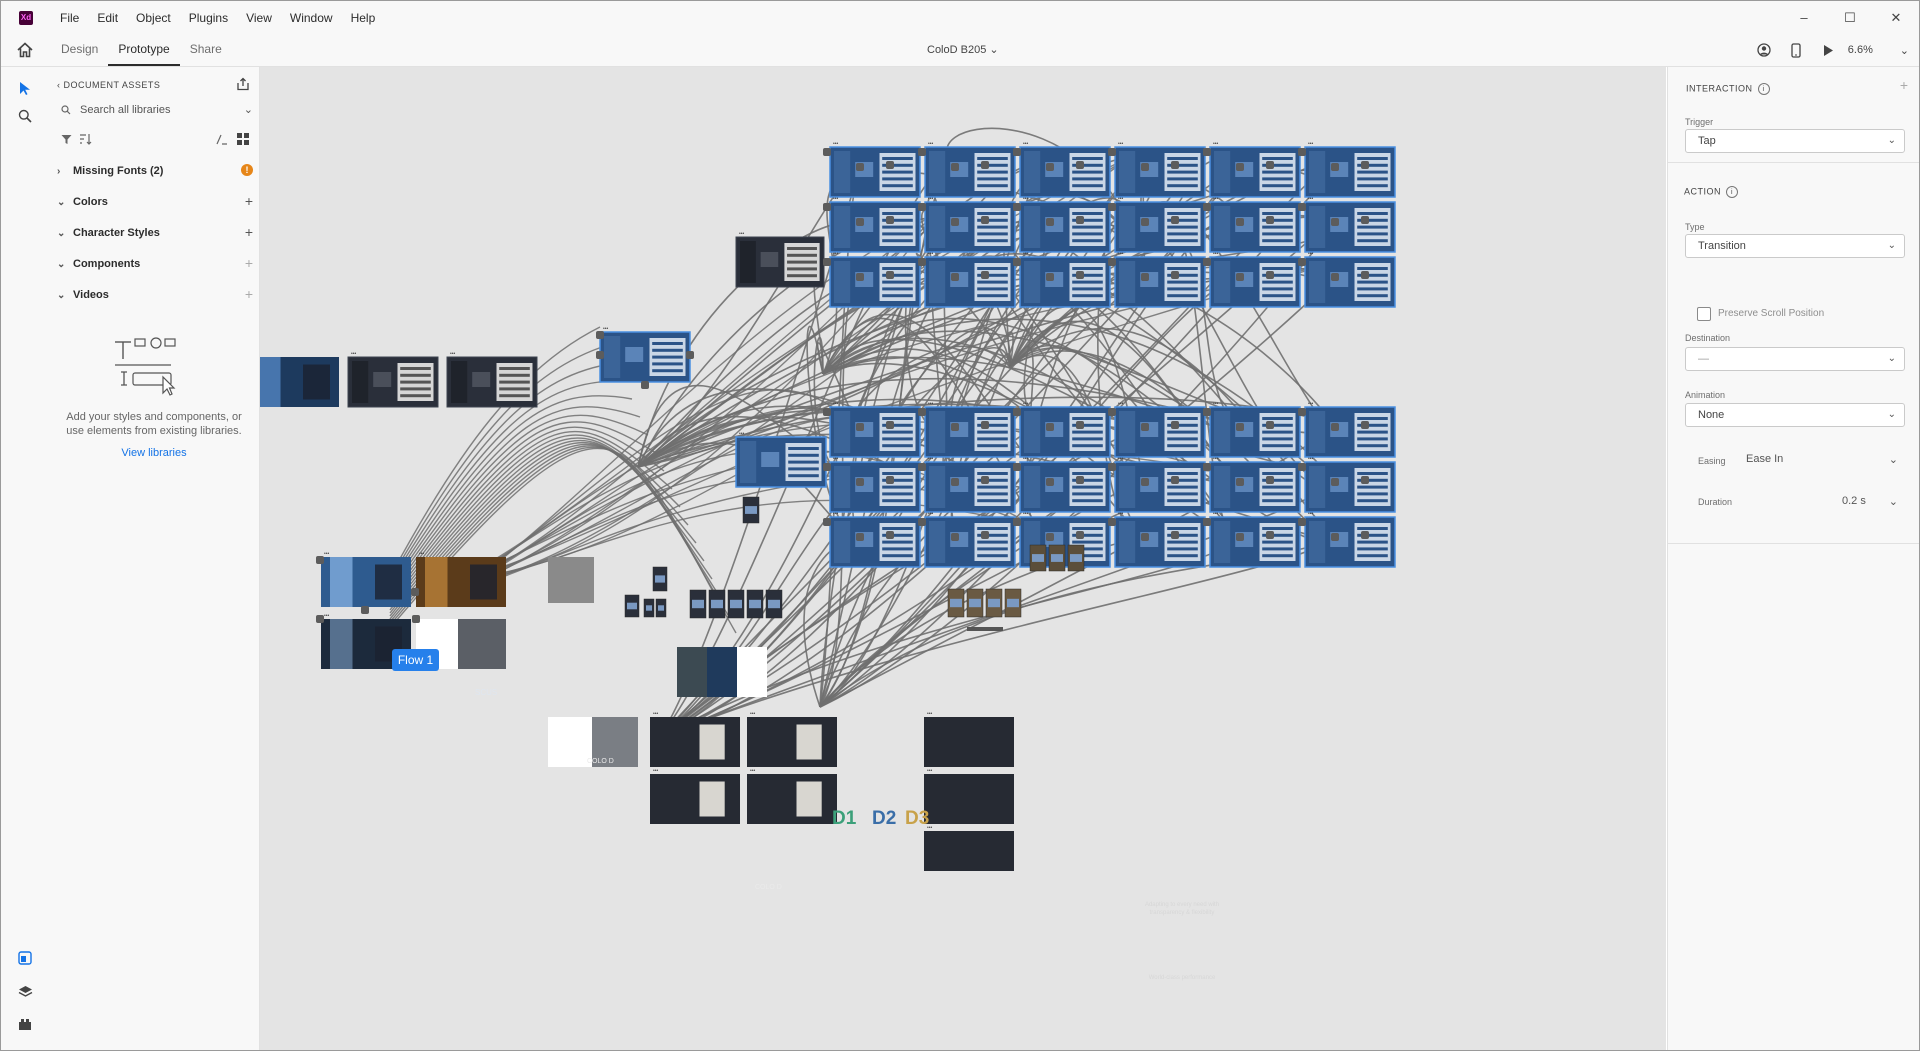 The image size is (1920, 1051). Describe the element at coordinates (249, 263) in the screenshot. I see `add-component-icon: +` at that location.